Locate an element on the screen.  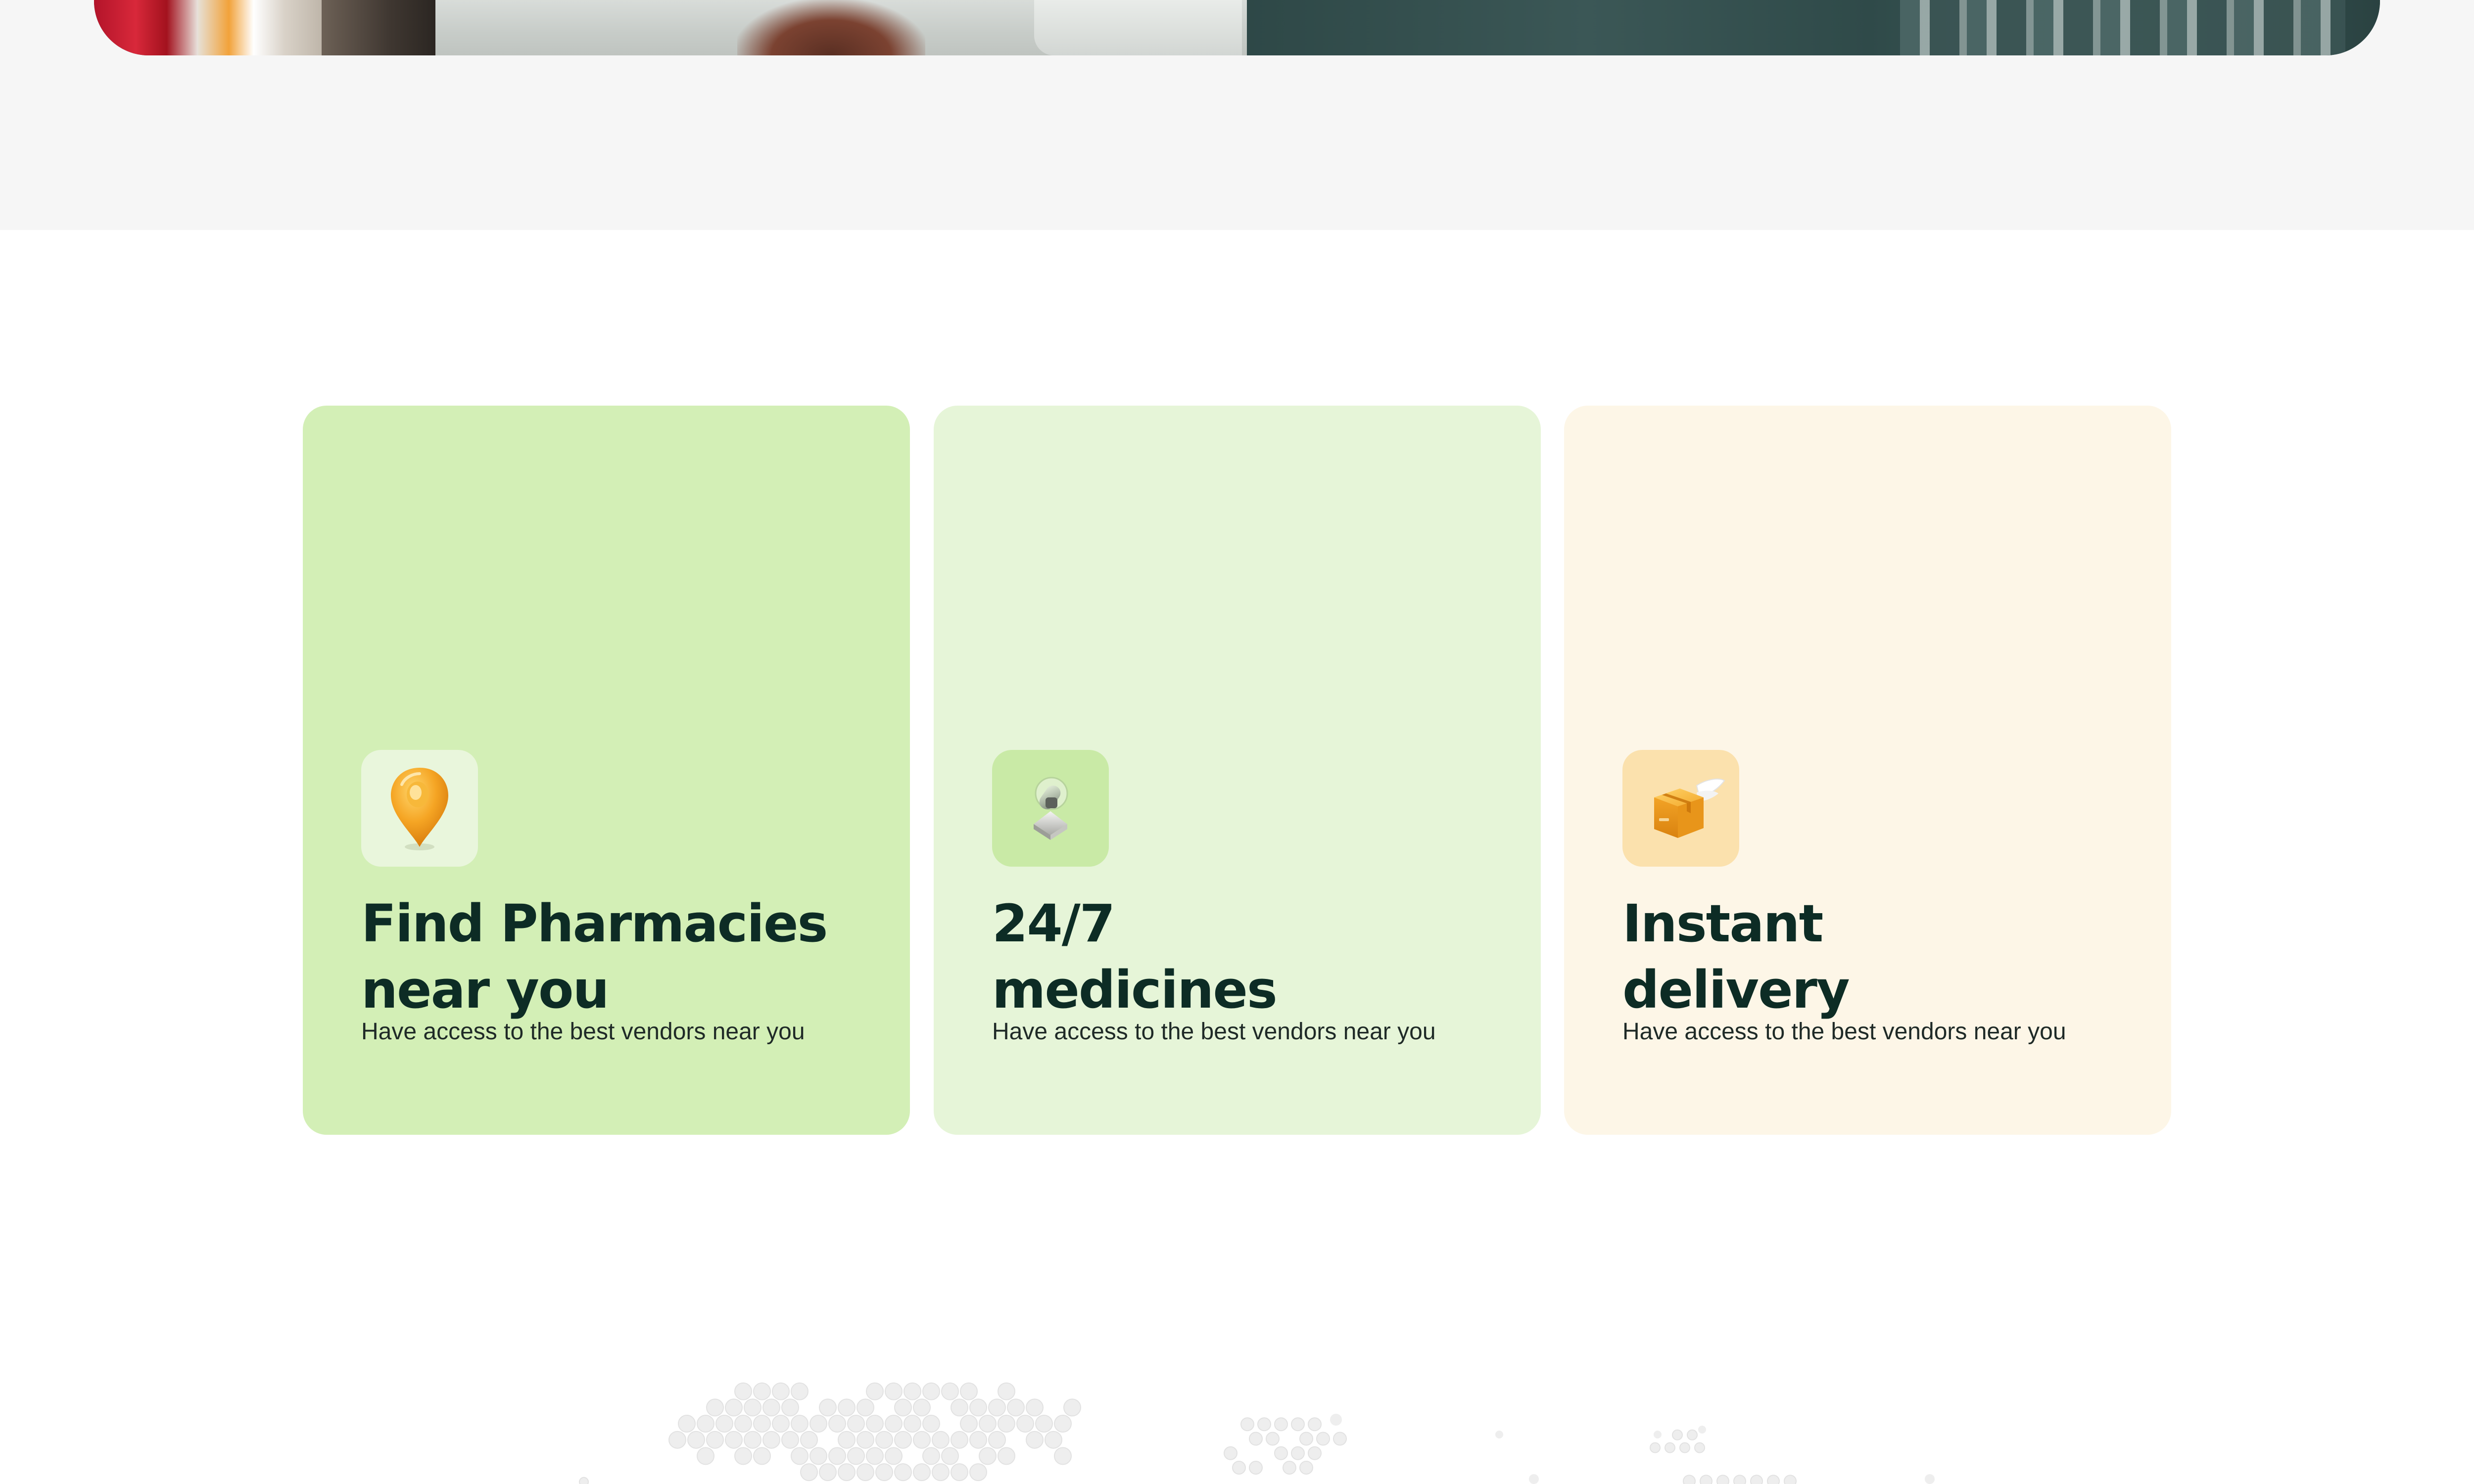
location-pin-icon is located at coordinates (419, 808).